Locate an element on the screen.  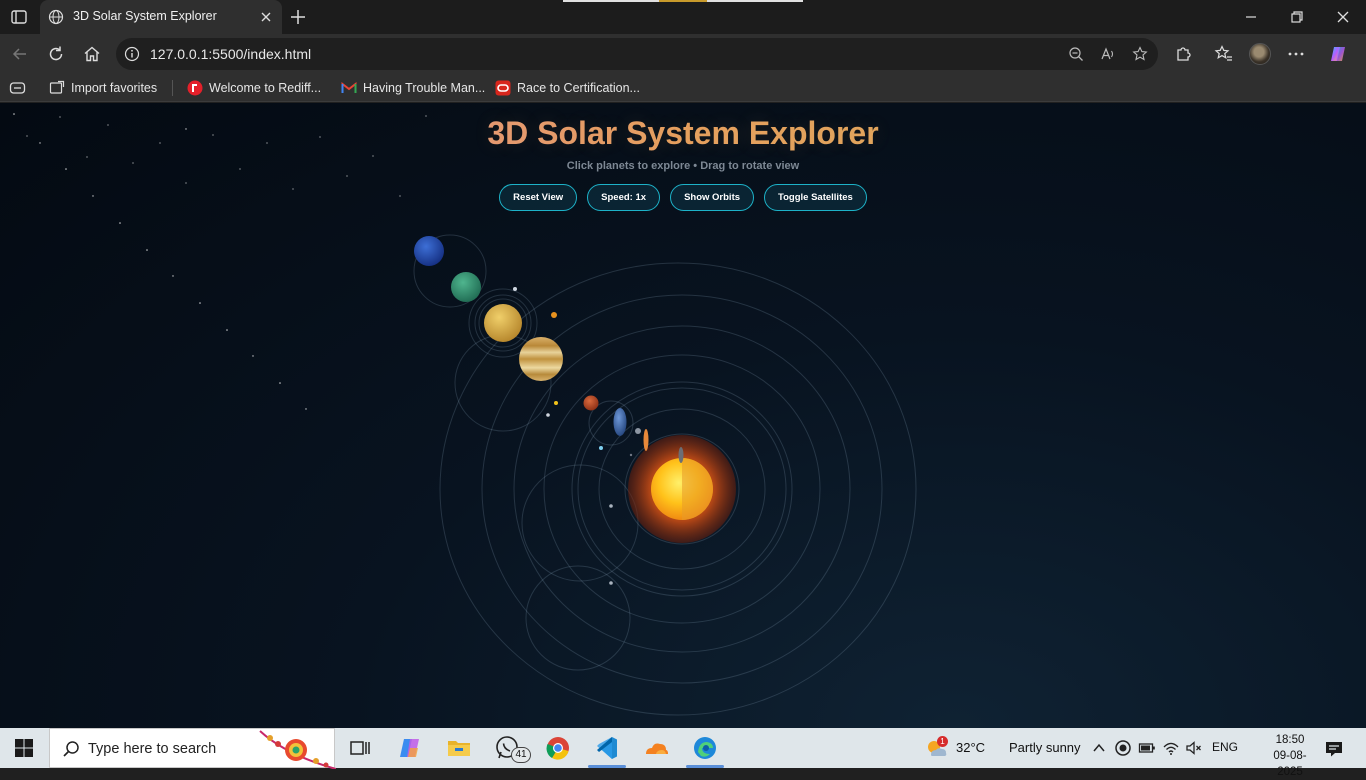
restore-icon is located at coordinates (1297, 17).